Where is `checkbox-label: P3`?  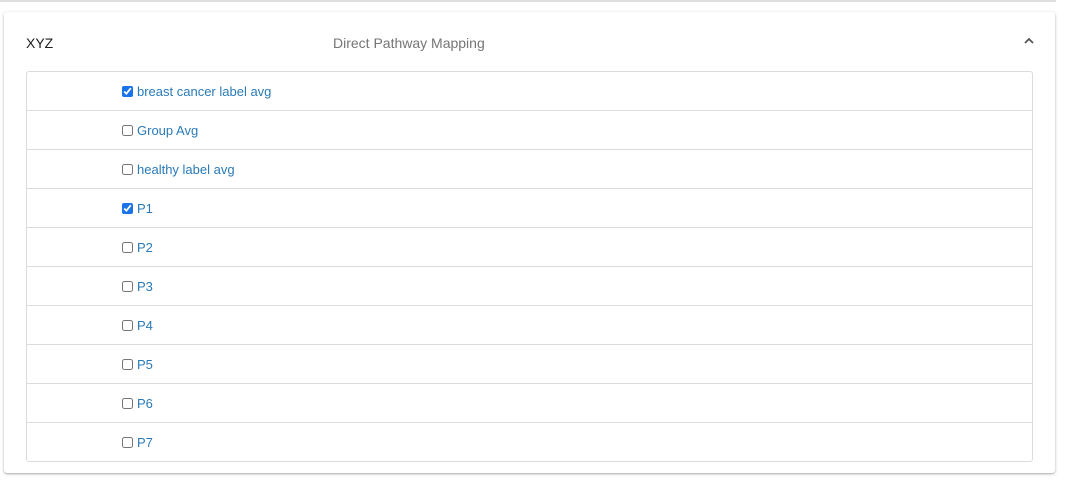 checkbox-label: P3 is located at coordinates (145, 286).